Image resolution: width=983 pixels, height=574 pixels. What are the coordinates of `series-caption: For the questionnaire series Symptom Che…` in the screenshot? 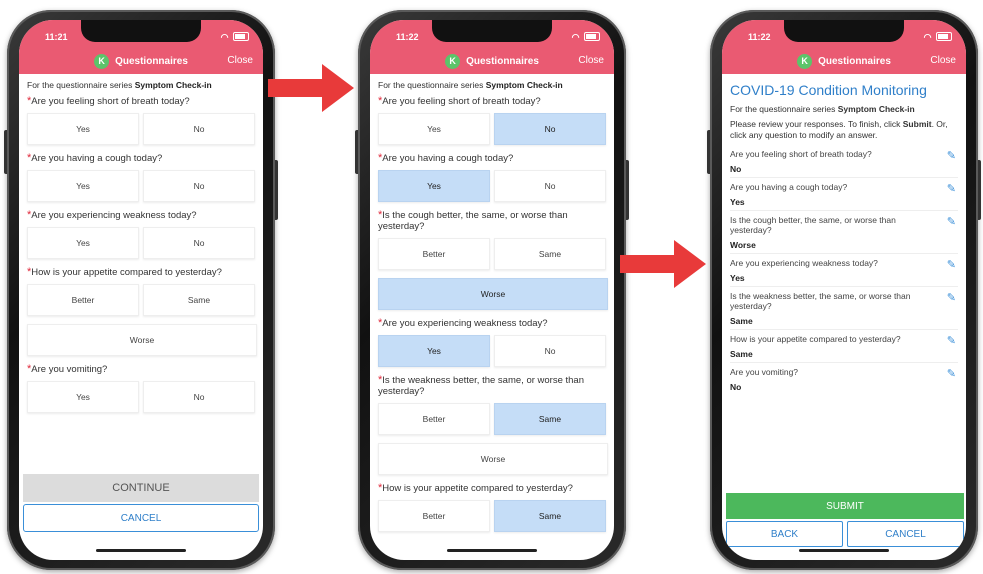 It's located at (141, 85).